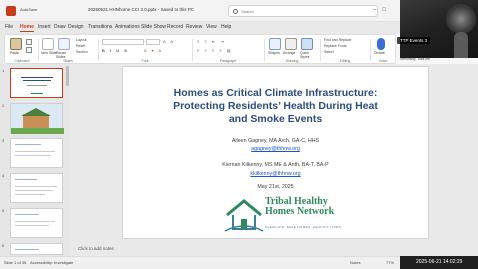 The width and height of the screenshot is (478, 269). Describe the element at coordinates (153, 50) in the screenshot. I see `font-color-buttons: A ▾ A` at that location.